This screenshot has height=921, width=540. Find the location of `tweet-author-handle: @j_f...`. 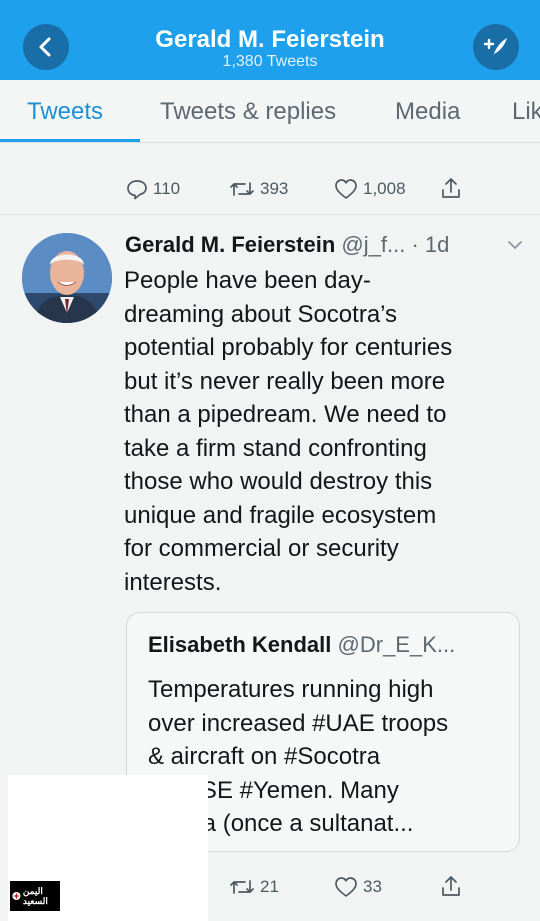

tweet-author-handle: @j_f... is located at coordinates (373, 244).